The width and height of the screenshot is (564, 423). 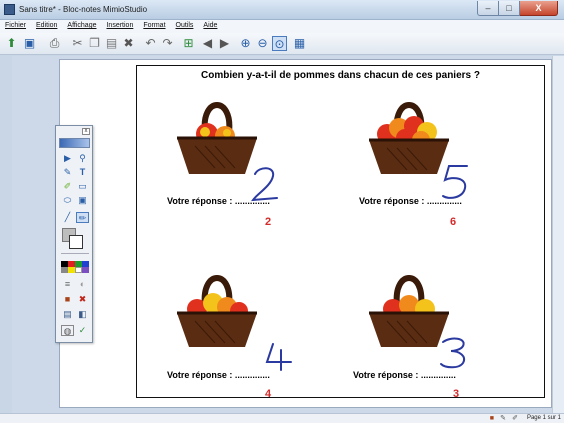 I want to click on screen-capture-icon: ▤, so click(x=67, y=314).